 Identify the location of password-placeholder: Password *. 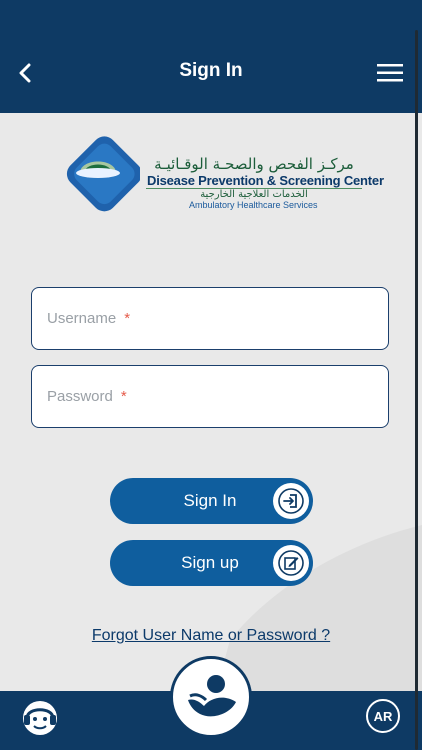
(87, 396).